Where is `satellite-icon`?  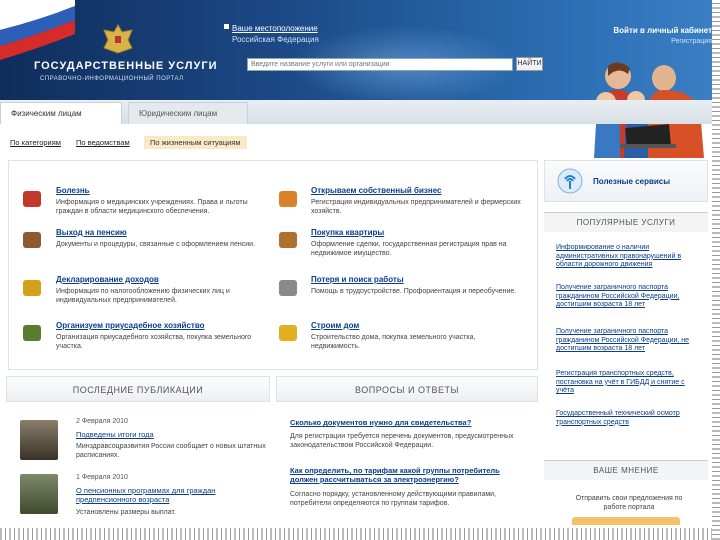
satellite-icon is located at coordinates (570, 181).